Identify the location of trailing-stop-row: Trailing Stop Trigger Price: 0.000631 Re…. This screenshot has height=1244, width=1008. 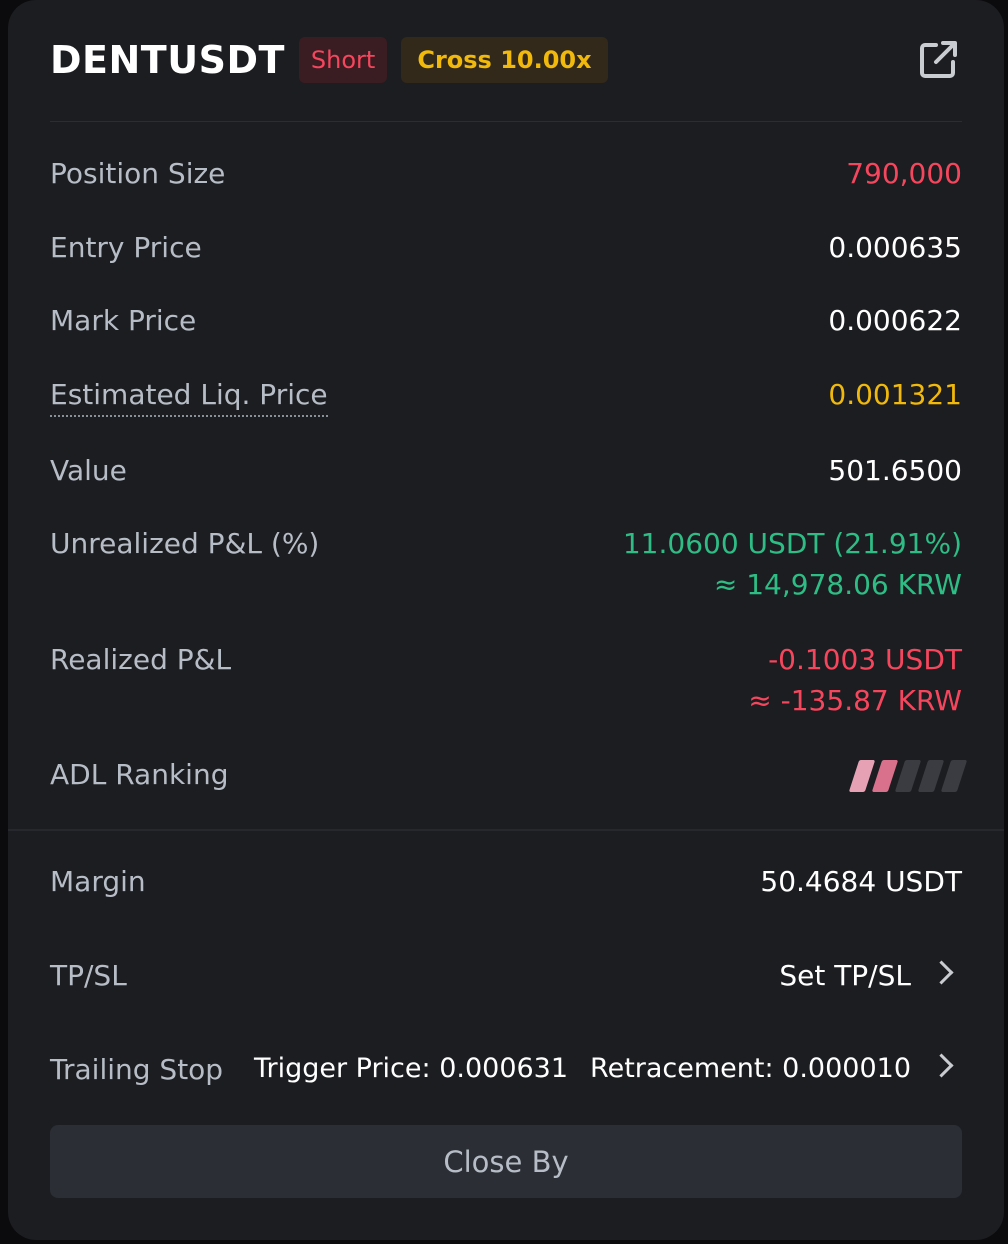
(506, 1069).